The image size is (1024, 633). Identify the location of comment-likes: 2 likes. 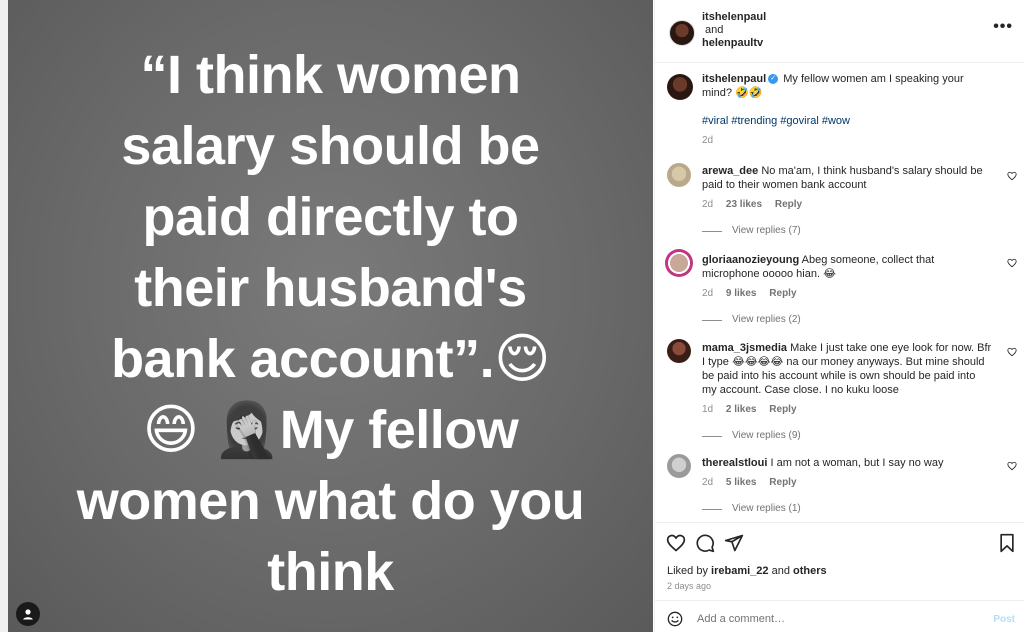
(741, 409).